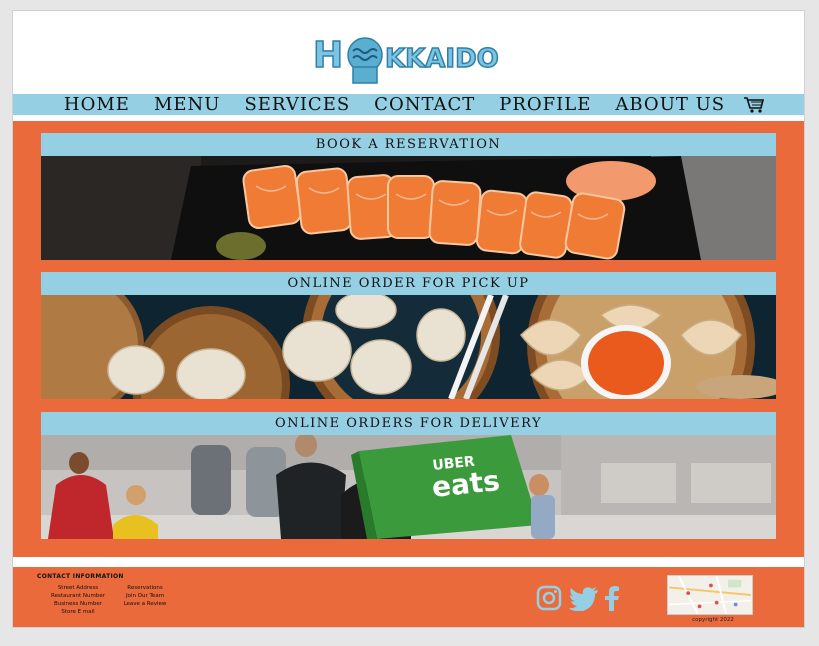  What do you see at coordinates (97, 104) in the screenshot?
I see `nav-home: HOME` at bounding box center [97, 104].